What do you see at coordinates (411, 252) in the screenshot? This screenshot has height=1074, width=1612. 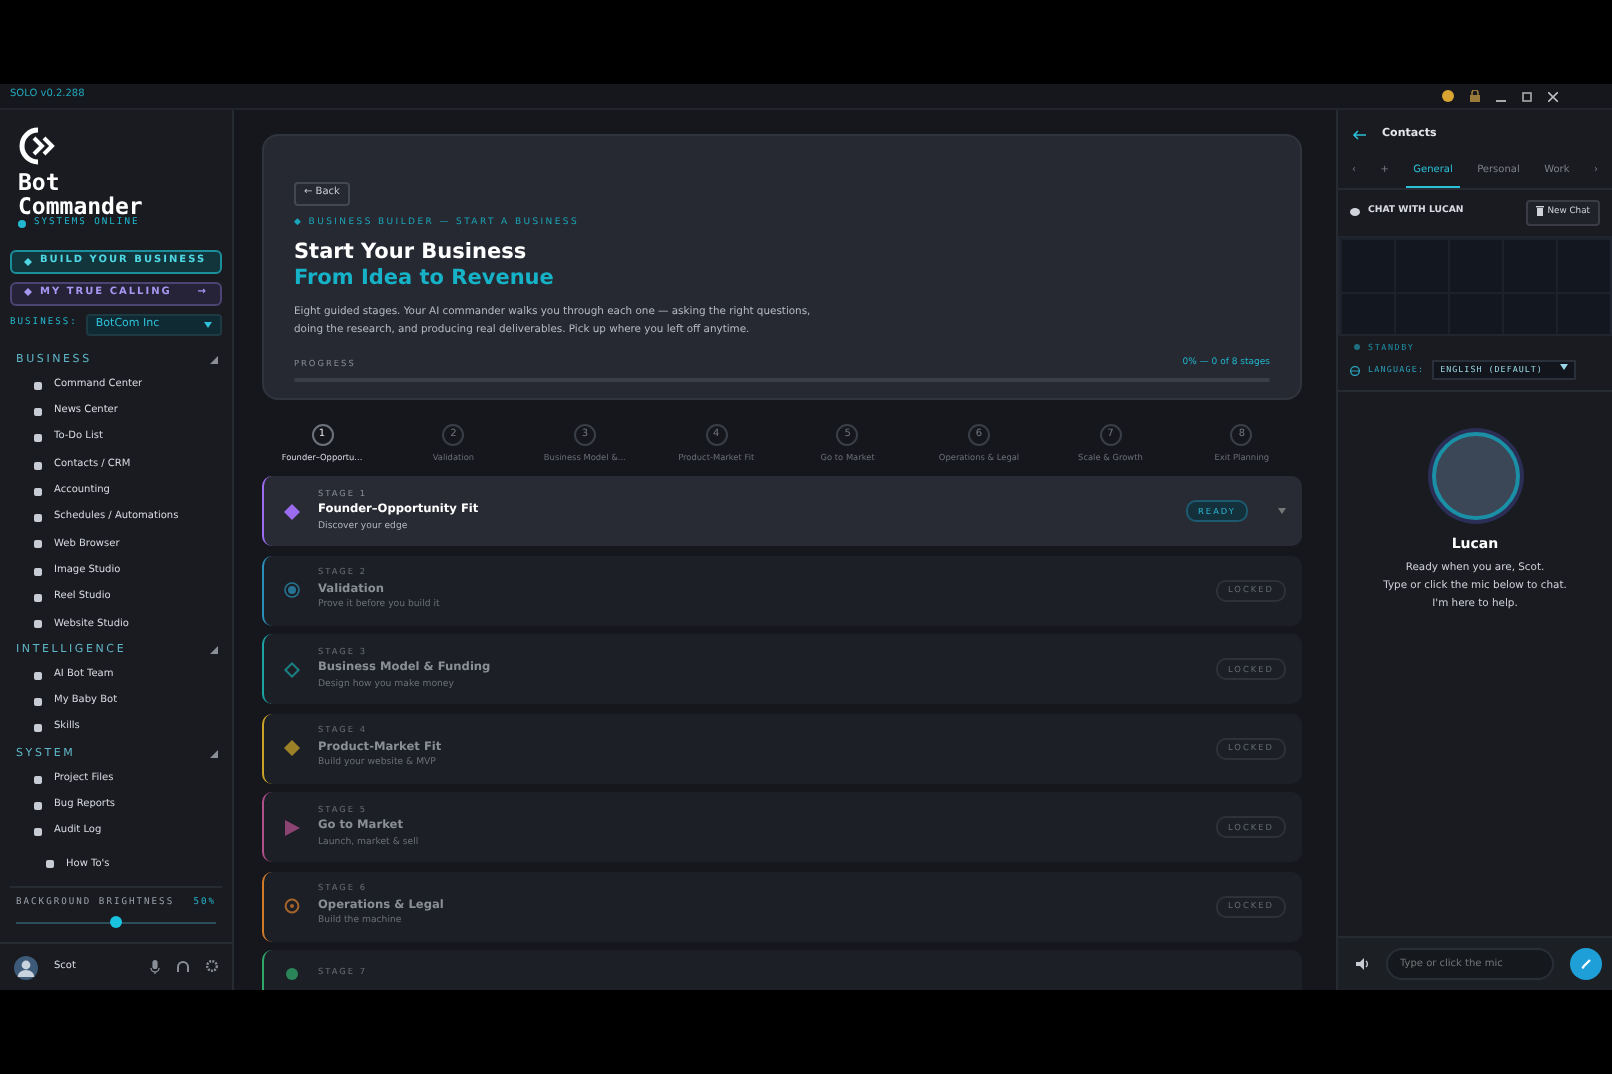 I see `hero-title: Start Your Business` at bounding box center [411, 252].